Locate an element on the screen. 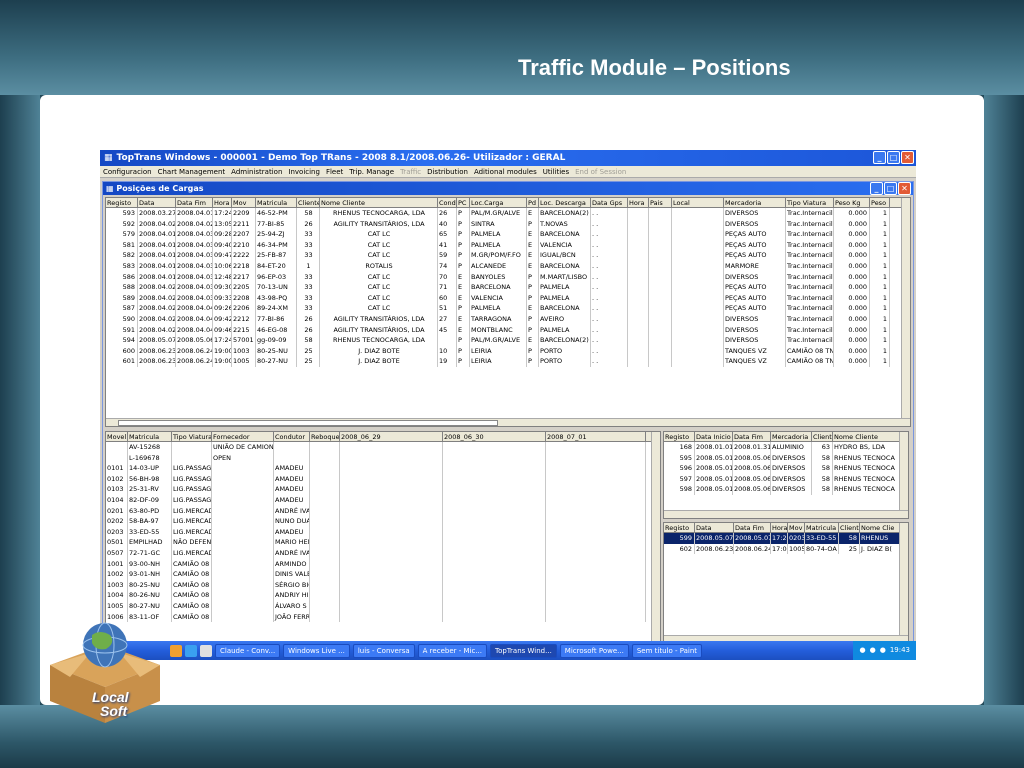  restore-icon: □ is located at coordinates (890, 188).